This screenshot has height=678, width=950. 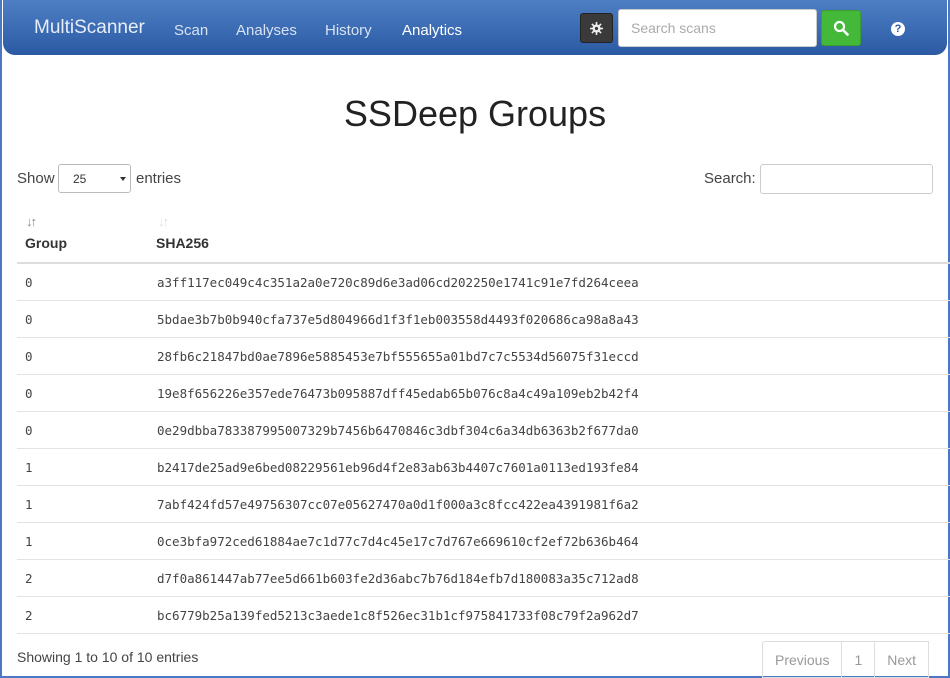 I want to click on nav-analytics: Analytics, so click(x=432, y=30).